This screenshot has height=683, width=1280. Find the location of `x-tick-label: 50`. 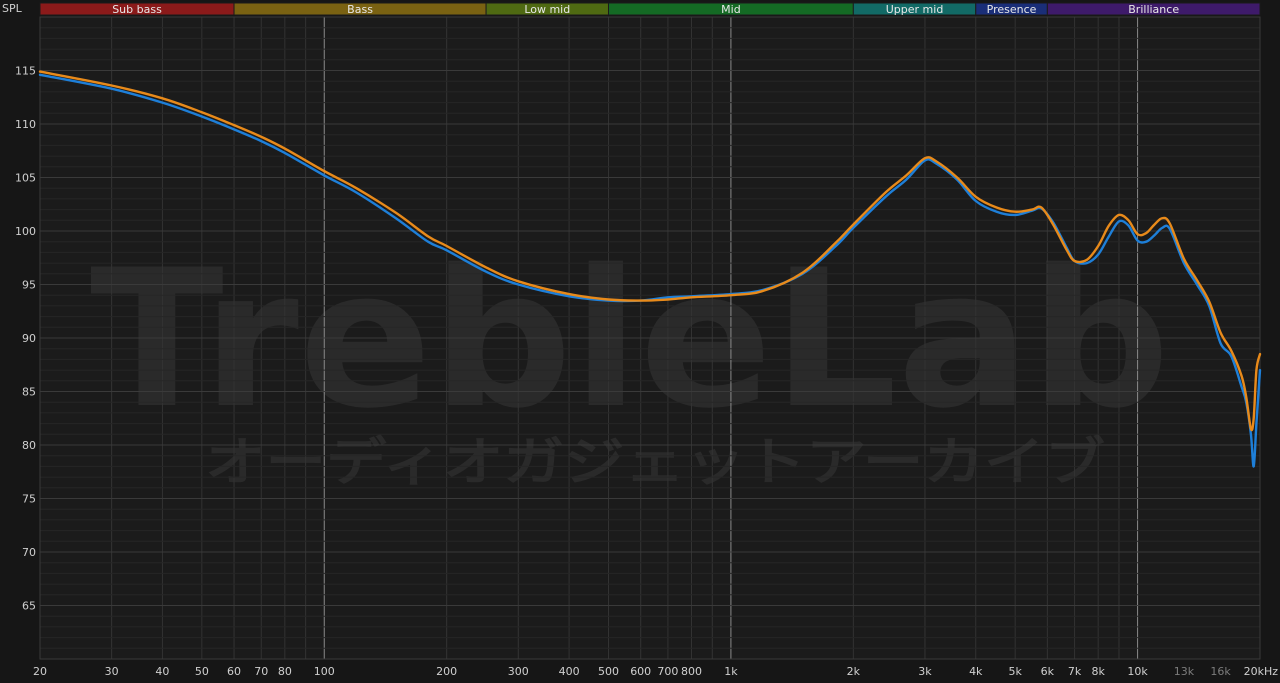

x-tick-label: 50 is located at coordinates (202, 671).